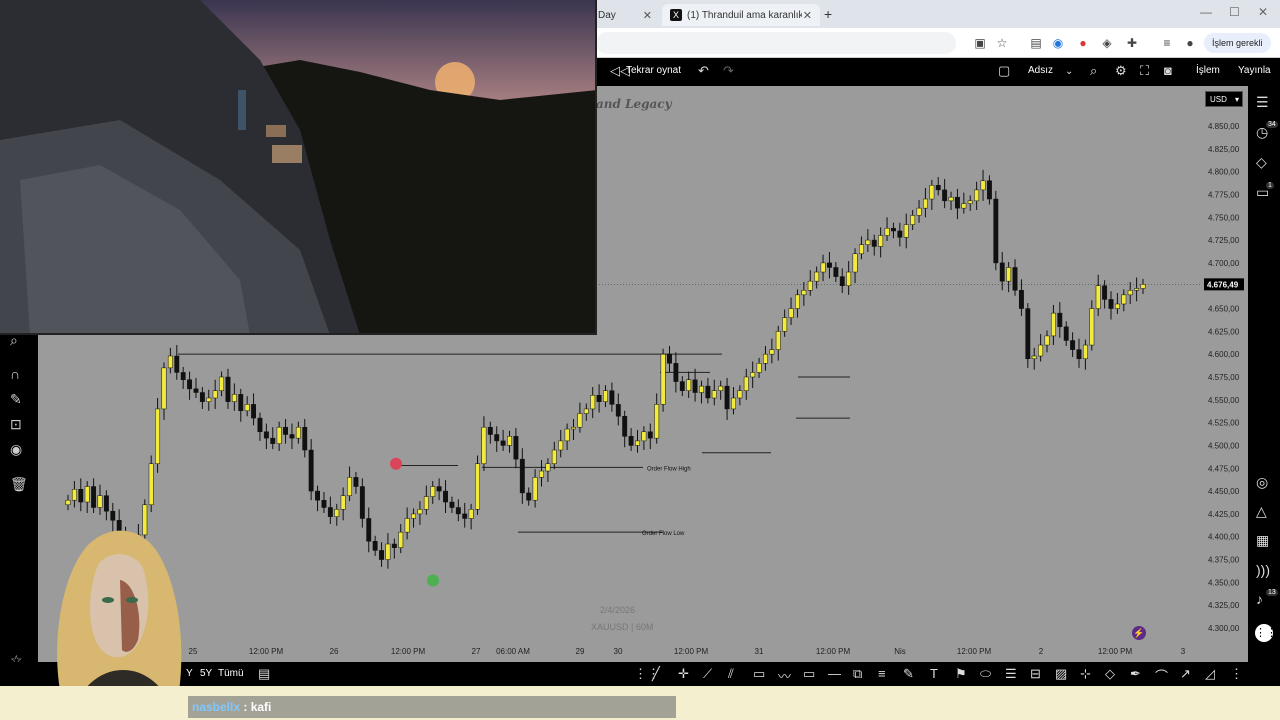 The height and width of the screenshot is (720, 1280). Describe the element at coordinates (1224, 445) in the screenshot. I see `y-axis-tick-label: 4.500,00` at that location.